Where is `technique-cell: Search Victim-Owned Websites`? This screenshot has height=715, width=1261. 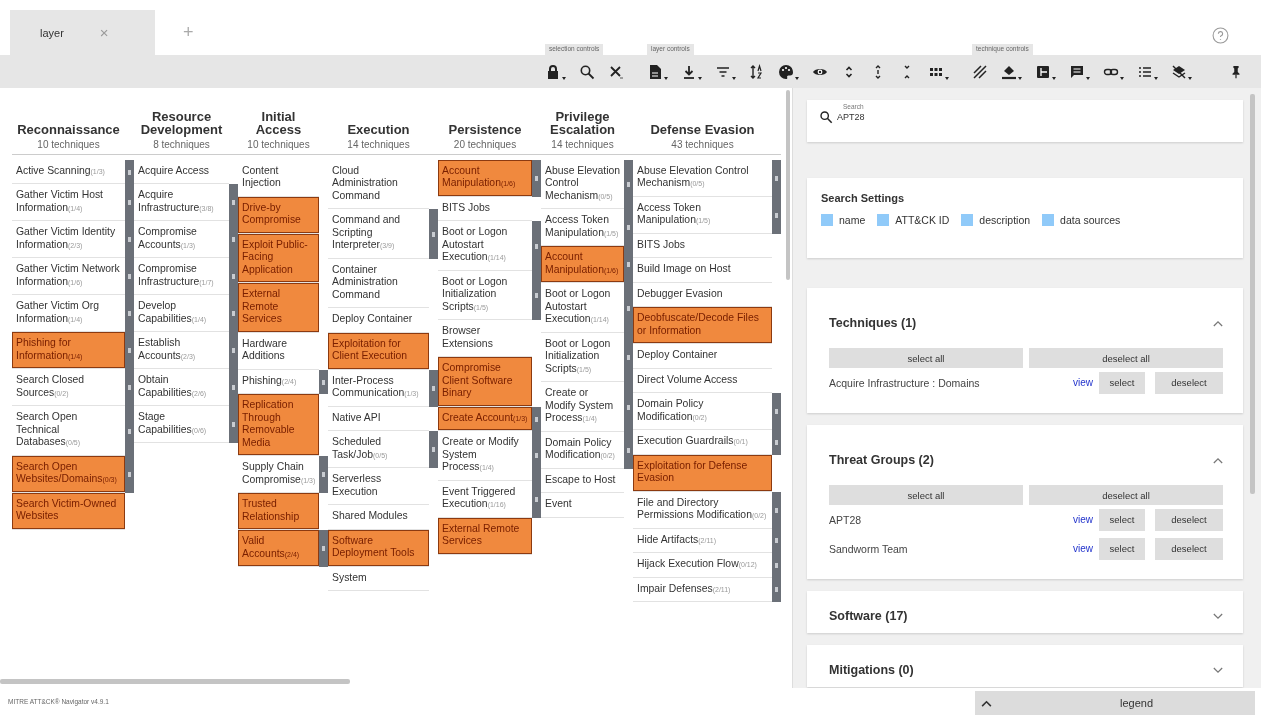
technique-cell: Search Victim-Owned Websites is located at coordinates (68, 511).